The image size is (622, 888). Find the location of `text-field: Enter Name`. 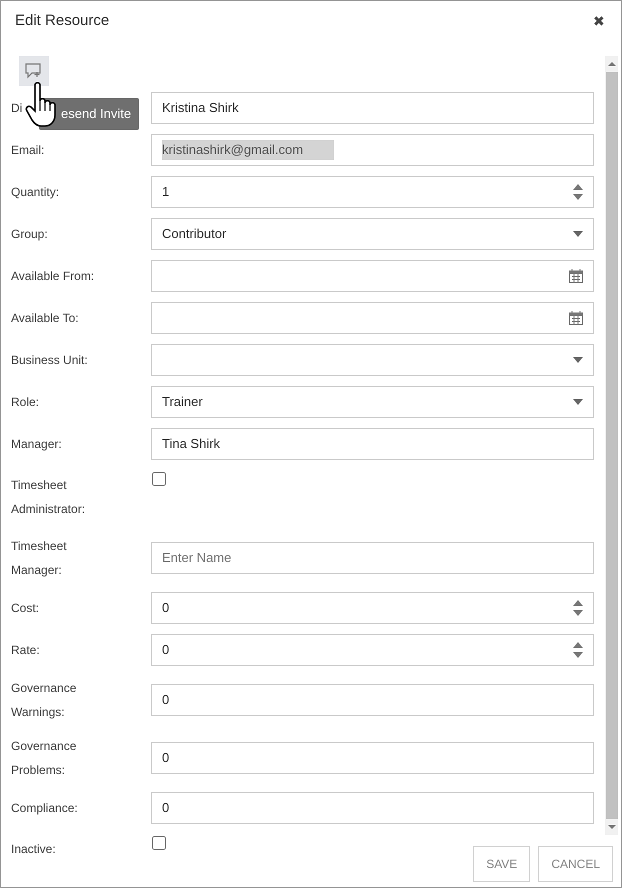

text-field: Enter Name is located at coordinates (372, 558).